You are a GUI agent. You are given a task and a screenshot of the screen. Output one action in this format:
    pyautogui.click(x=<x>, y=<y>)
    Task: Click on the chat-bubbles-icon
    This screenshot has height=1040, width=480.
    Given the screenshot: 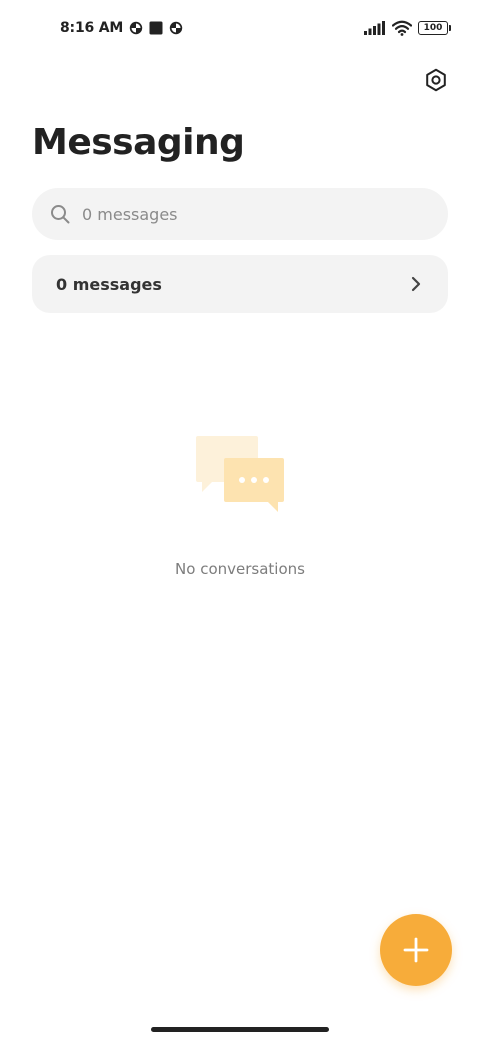 What is the action you would take?
    pyautogui.click(x=240, y=474)
    